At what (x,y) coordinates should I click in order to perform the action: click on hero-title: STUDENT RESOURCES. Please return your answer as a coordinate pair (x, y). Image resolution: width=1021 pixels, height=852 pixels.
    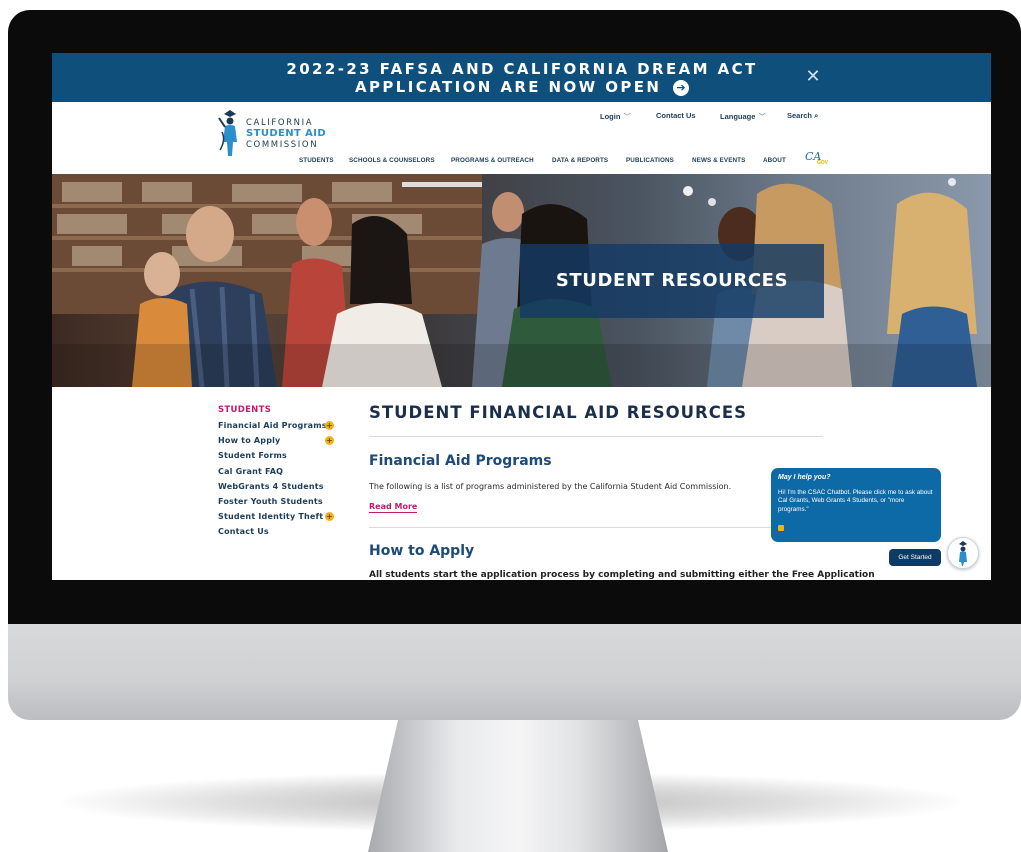
    Looking at the image, I should click on (672, 280).